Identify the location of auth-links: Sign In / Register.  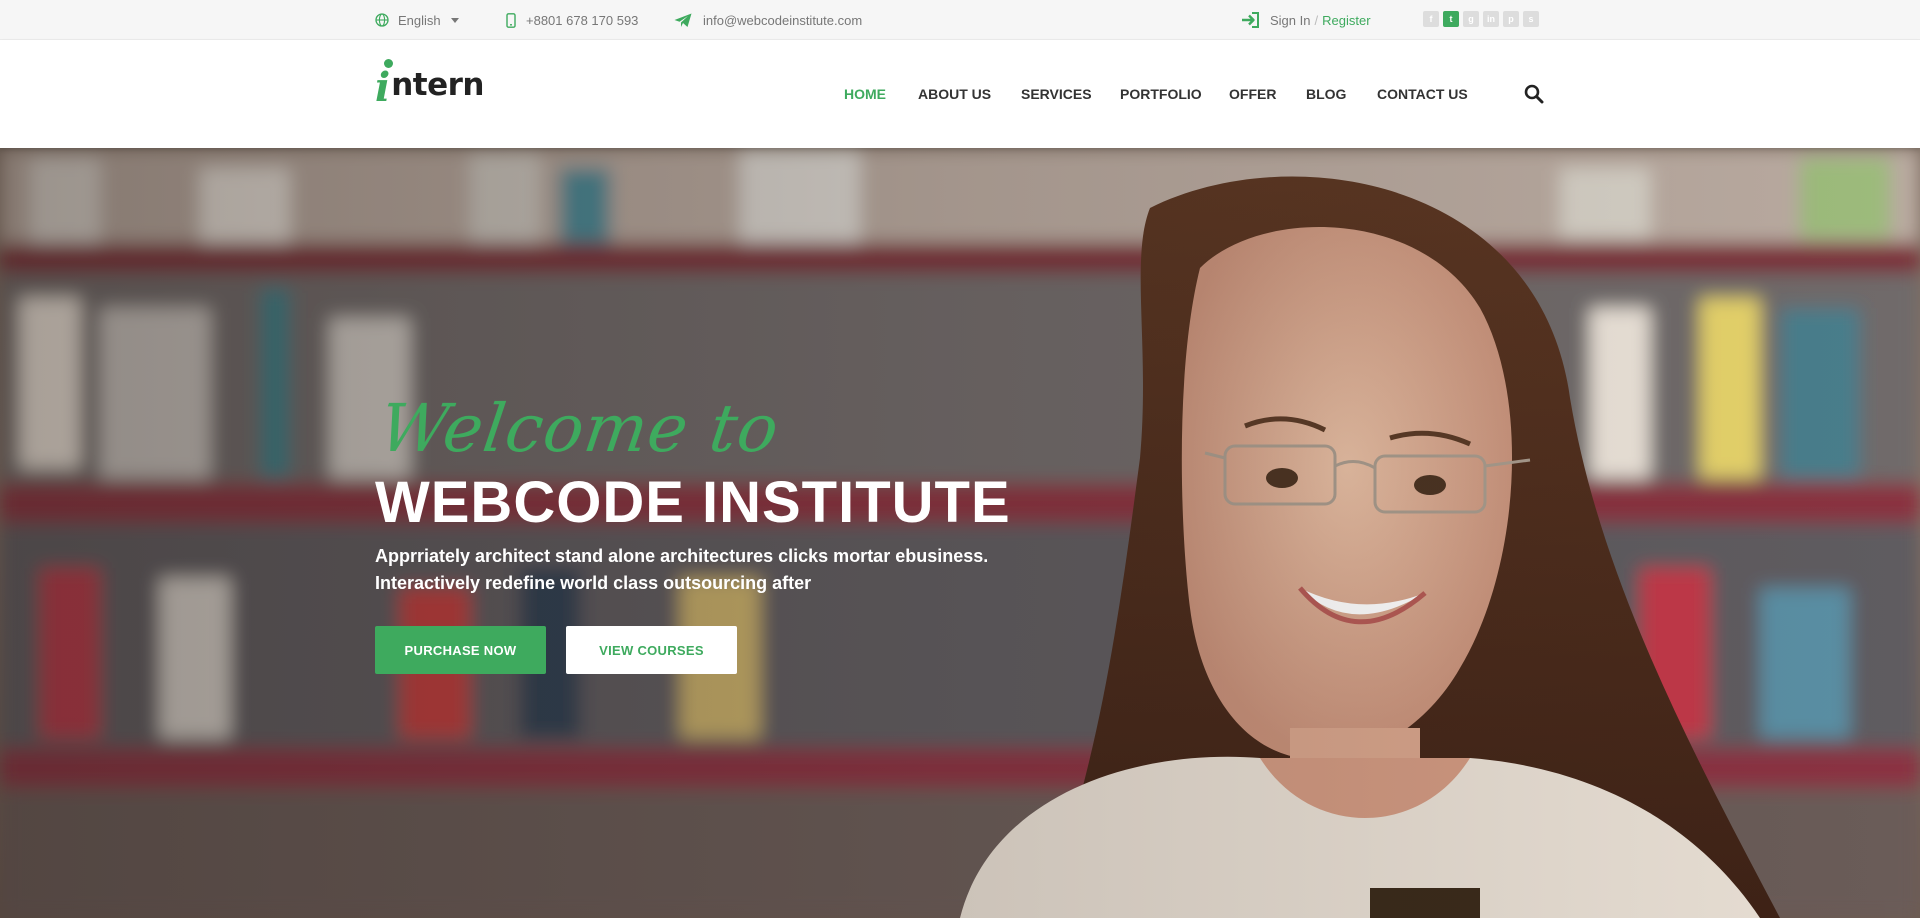
(1306, 20).